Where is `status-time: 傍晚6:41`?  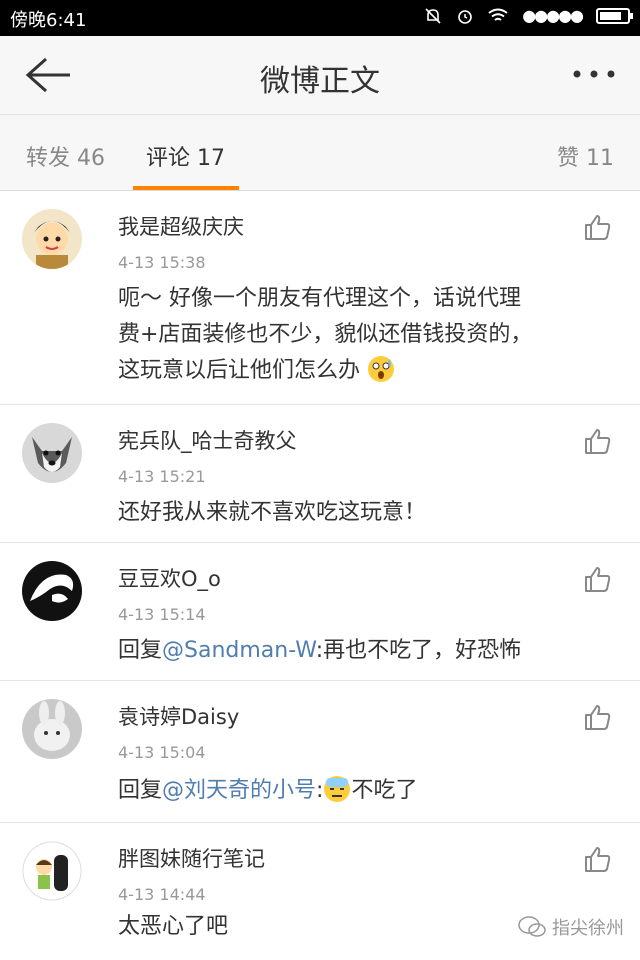
status-time: 傍晚6:41 is located at coordinates (48, 20).